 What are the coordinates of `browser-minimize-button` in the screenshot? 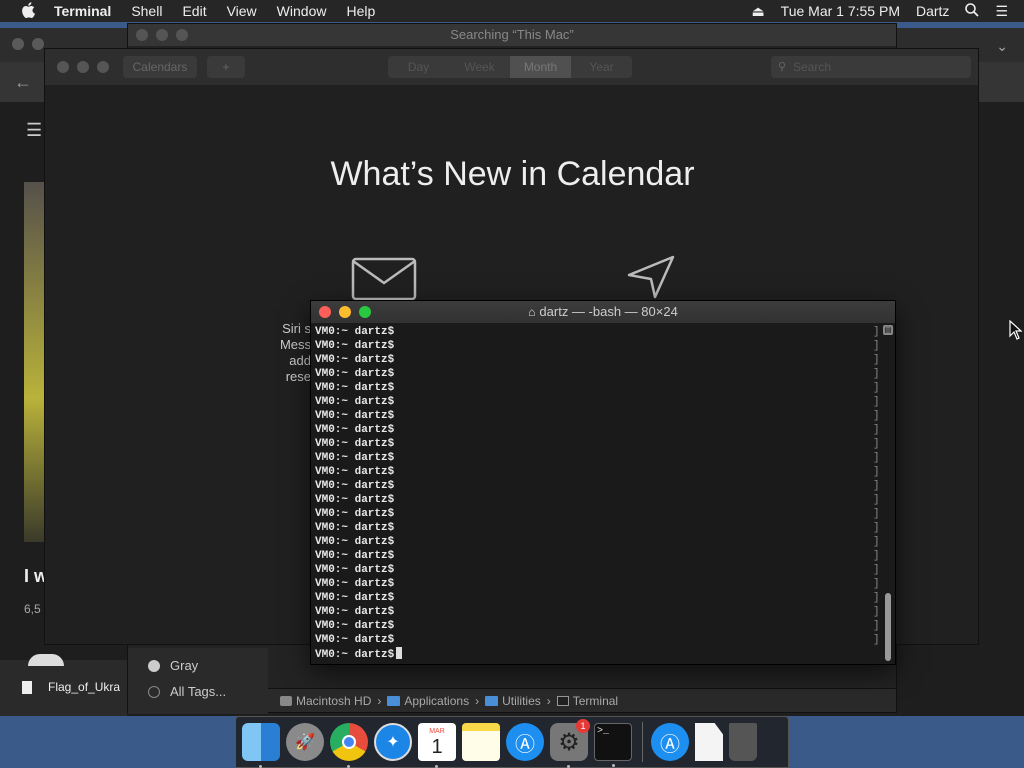 It's located at (38, 44).